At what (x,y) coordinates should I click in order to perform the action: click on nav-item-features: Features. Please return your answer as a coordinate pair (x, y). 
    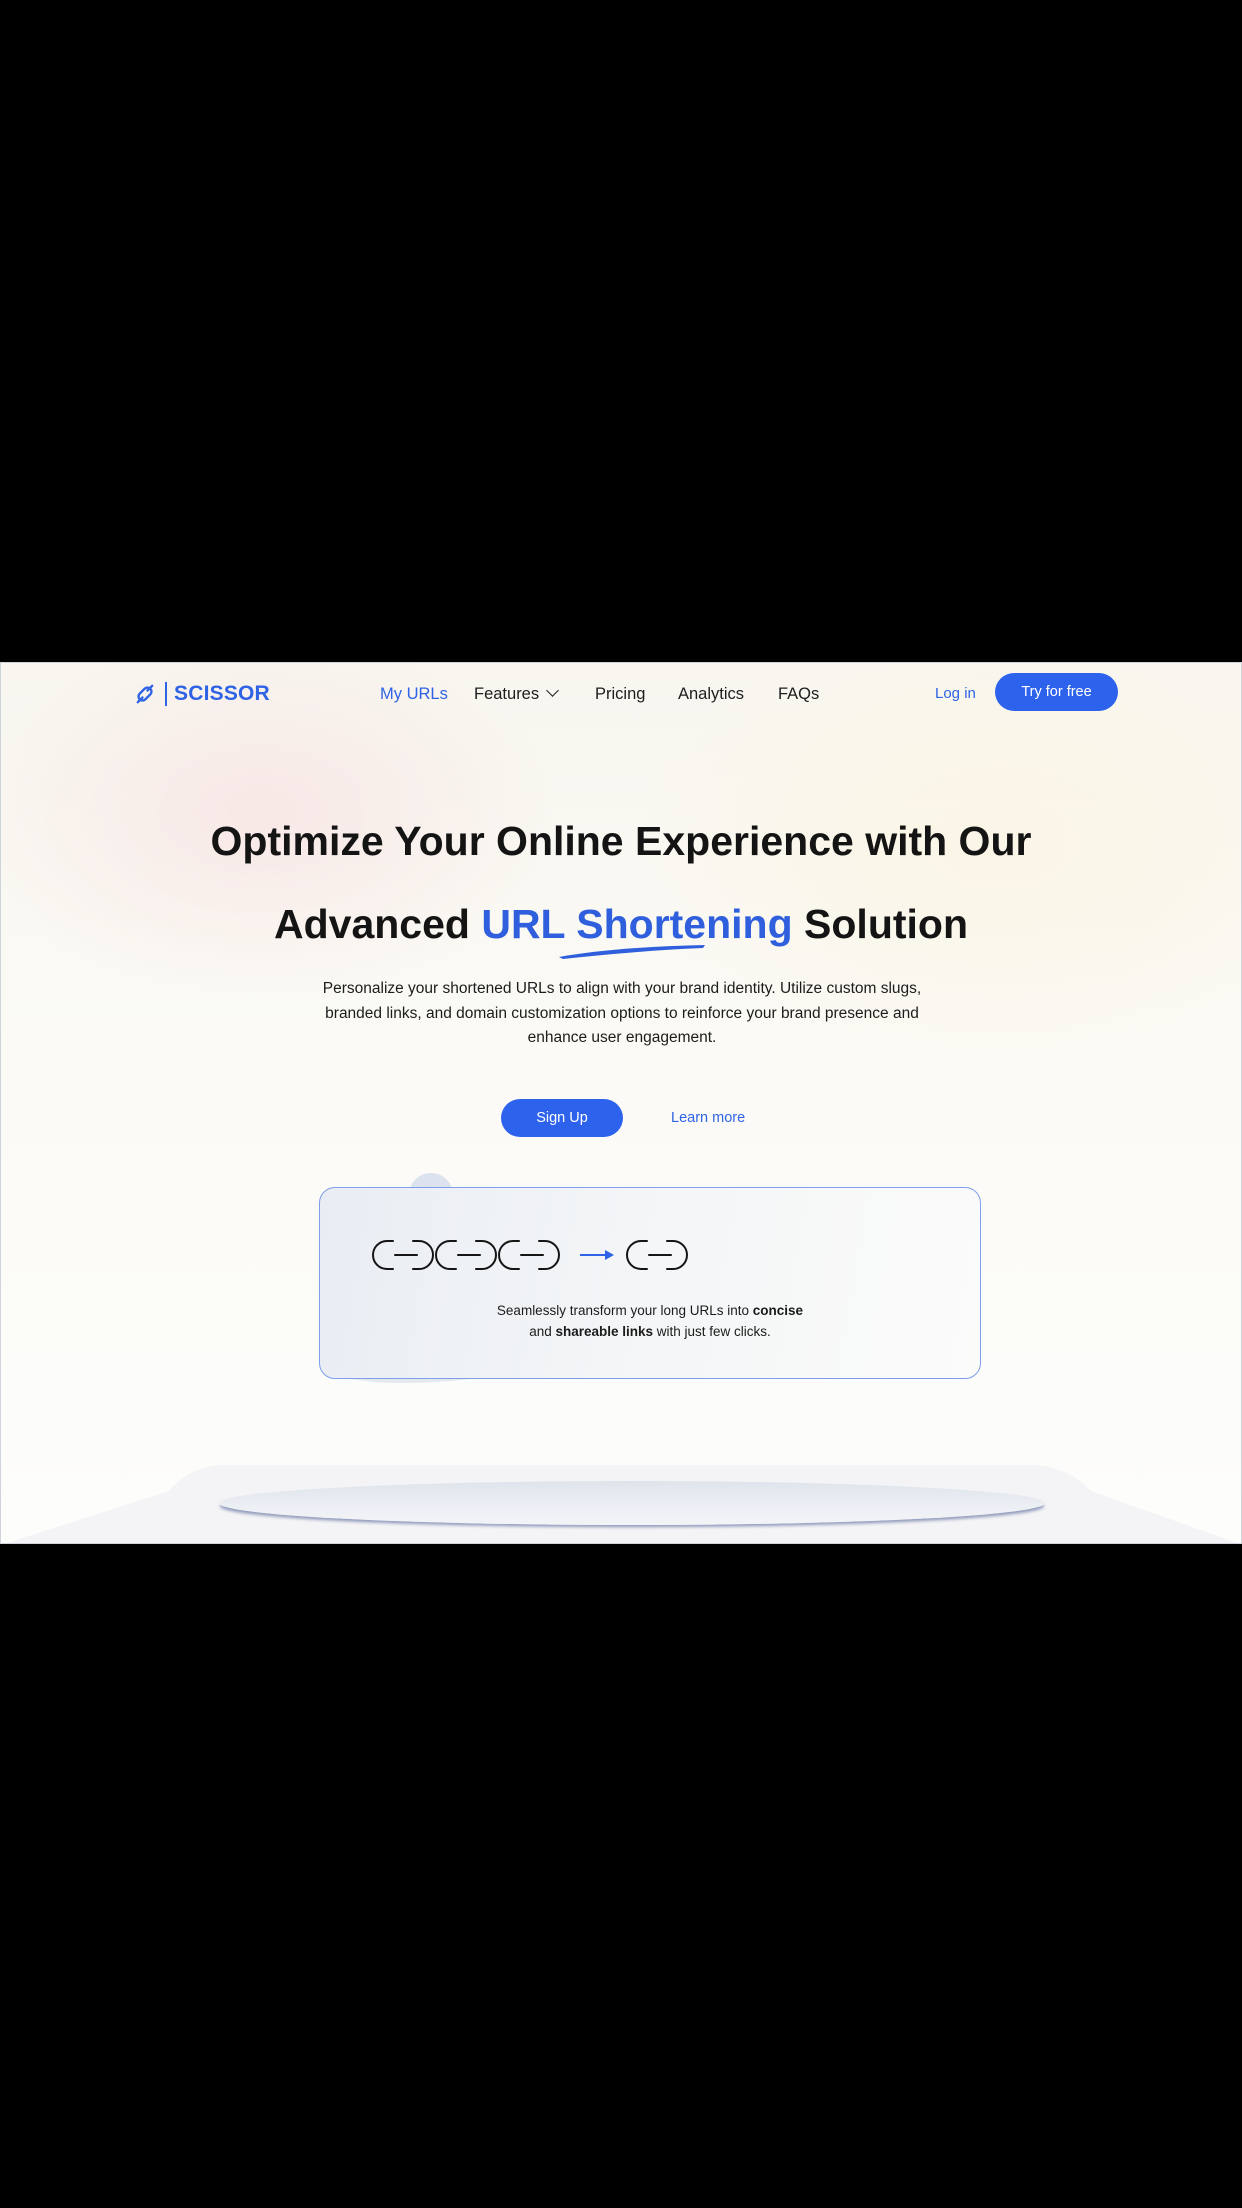
    Looking at the image, I should click on (516, 694).